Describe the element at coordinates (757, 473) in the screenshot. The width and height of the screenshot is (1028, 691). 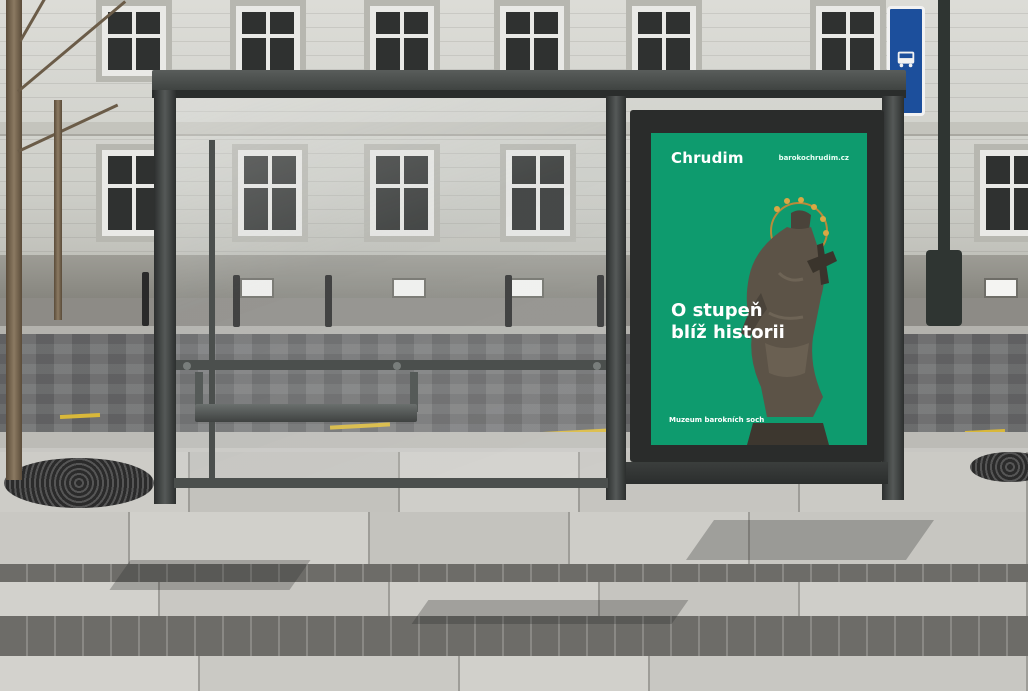
I see `poster-cabinet-base` at that location.